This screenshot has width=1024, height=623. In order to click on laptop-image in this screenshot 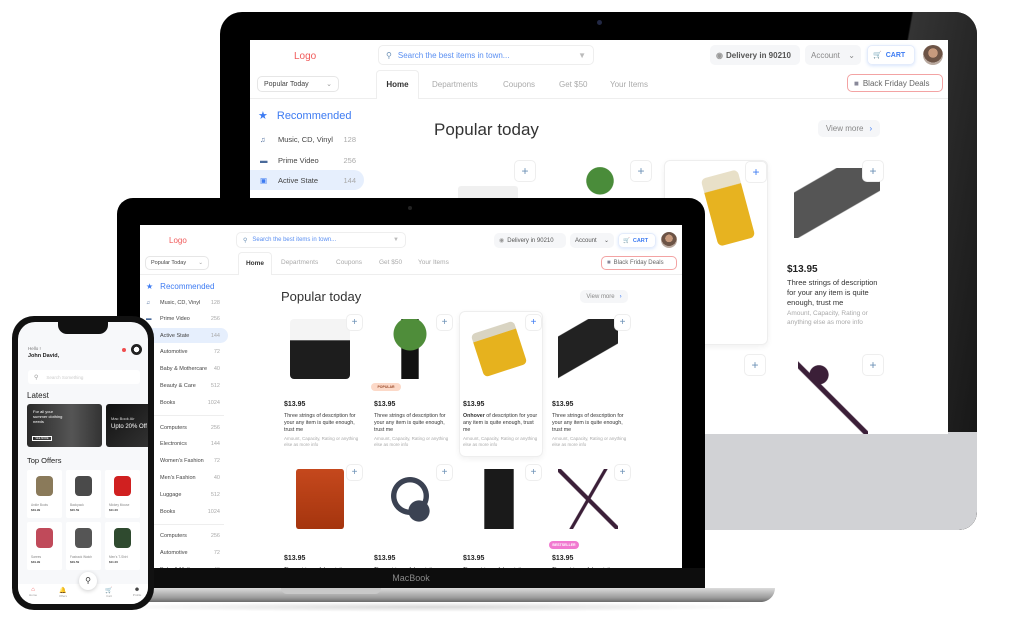, I will do `click(588, 349)`.